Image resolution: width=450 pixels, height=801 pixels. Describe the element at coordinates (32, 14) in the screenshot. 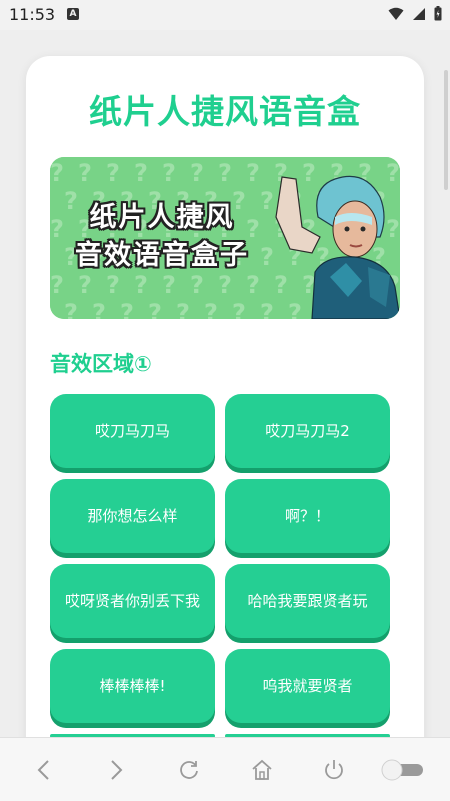

I see `status-time: 11:53` at that location.